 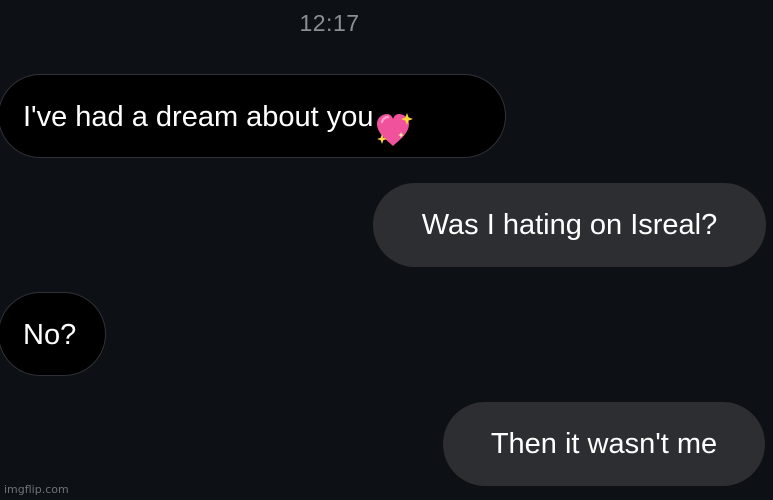 I want to click on received-message-bubble: I've had a dream about you, so click(x=253, y=116).